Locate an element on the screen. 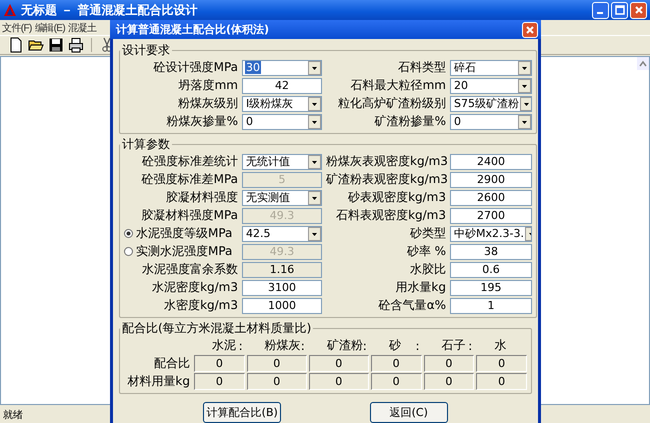  dropdown: 30 is located at coordinates (282, 68).